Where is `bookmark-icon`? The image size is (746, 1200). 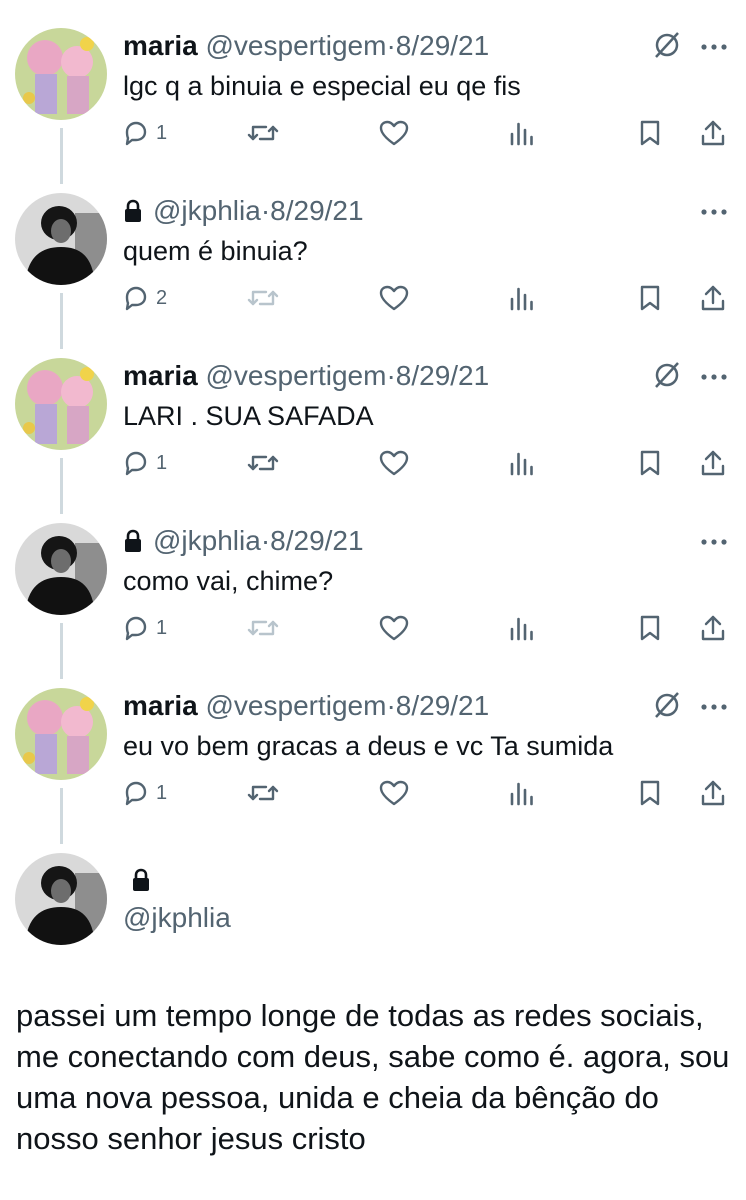
bookmark-icon is located at coordinates (650, 463).